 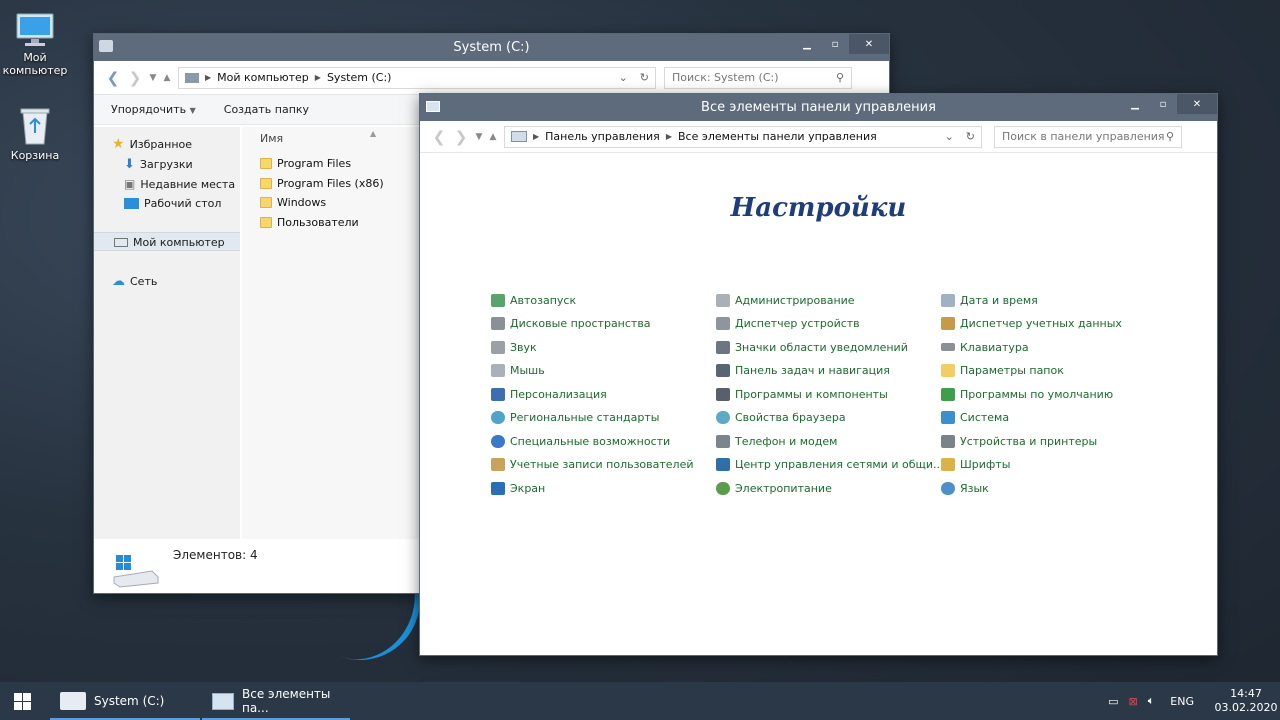 I want to click on cpl-sound: Звук, so click(x=514, y=347).